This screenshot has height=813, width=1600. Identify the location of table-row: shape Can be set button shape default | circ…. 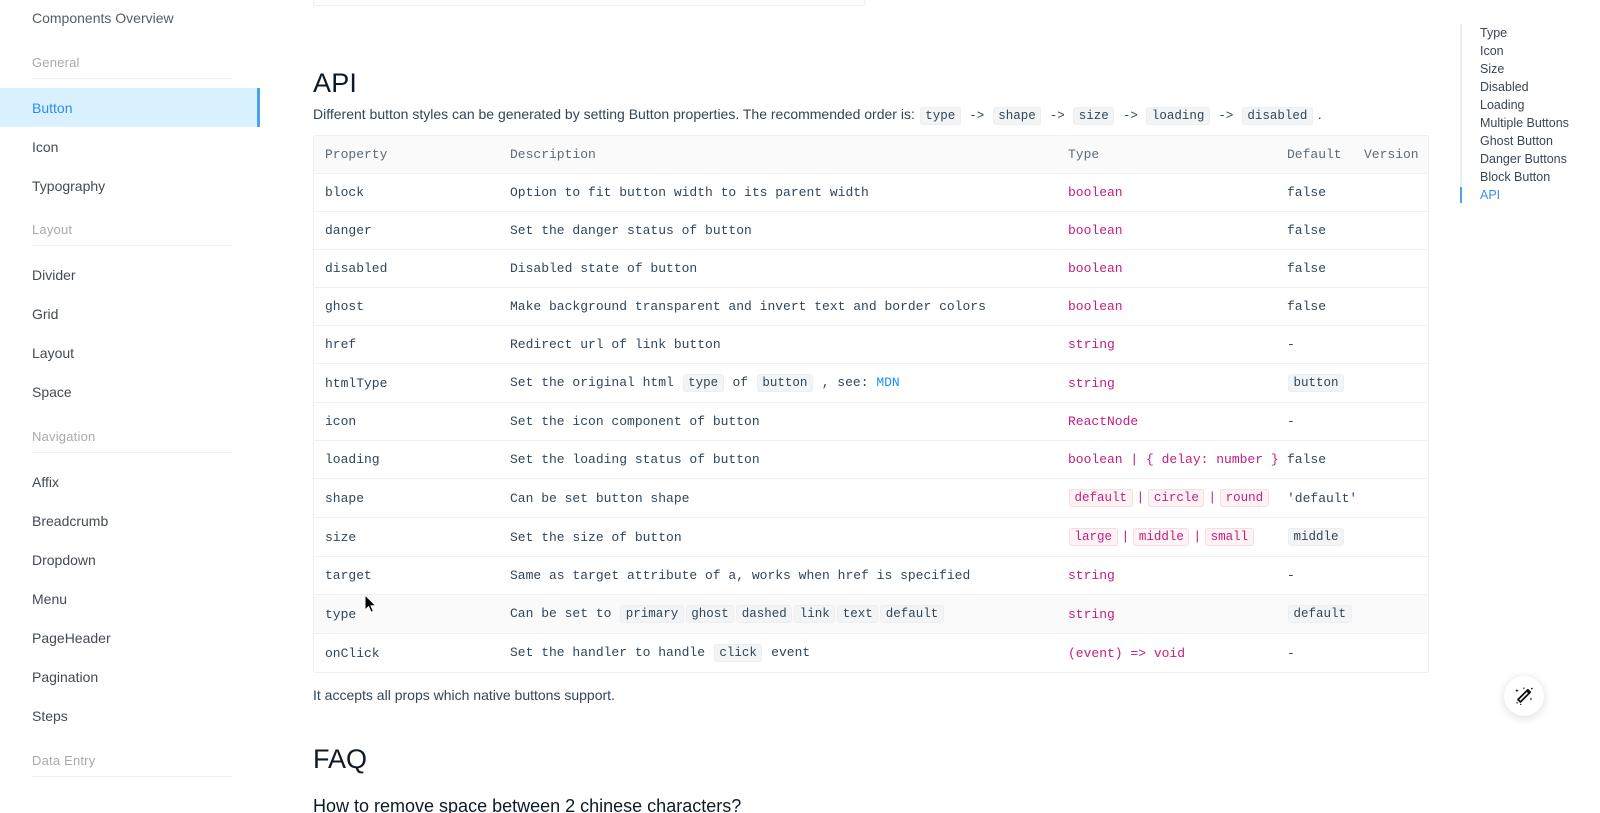
(871, 498).